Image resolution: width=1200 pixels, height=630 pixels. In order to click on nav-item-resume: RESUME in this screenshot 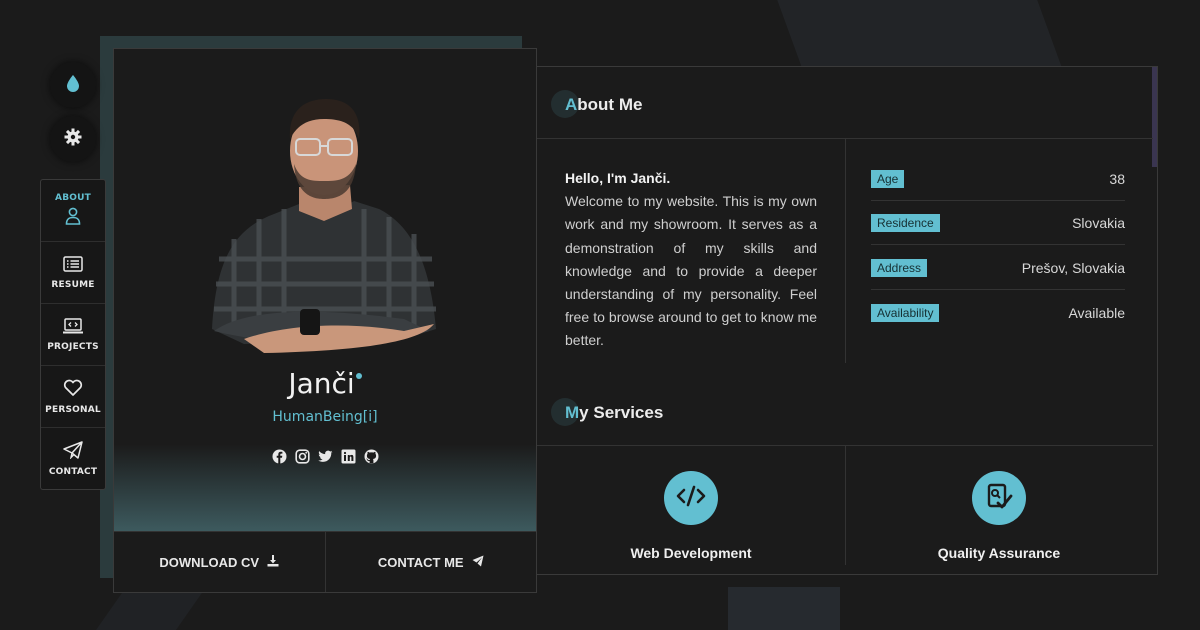, I will do `click(73, 273)`.